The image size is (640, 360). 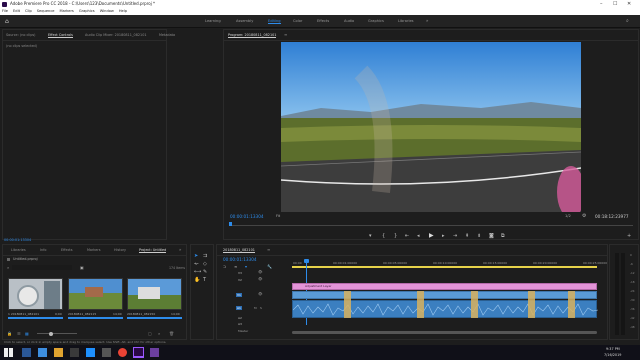 What do you see at coordinates (43, 250) in the screenshot?
I see `tab-info: Info` at bounding box center [43, 250].